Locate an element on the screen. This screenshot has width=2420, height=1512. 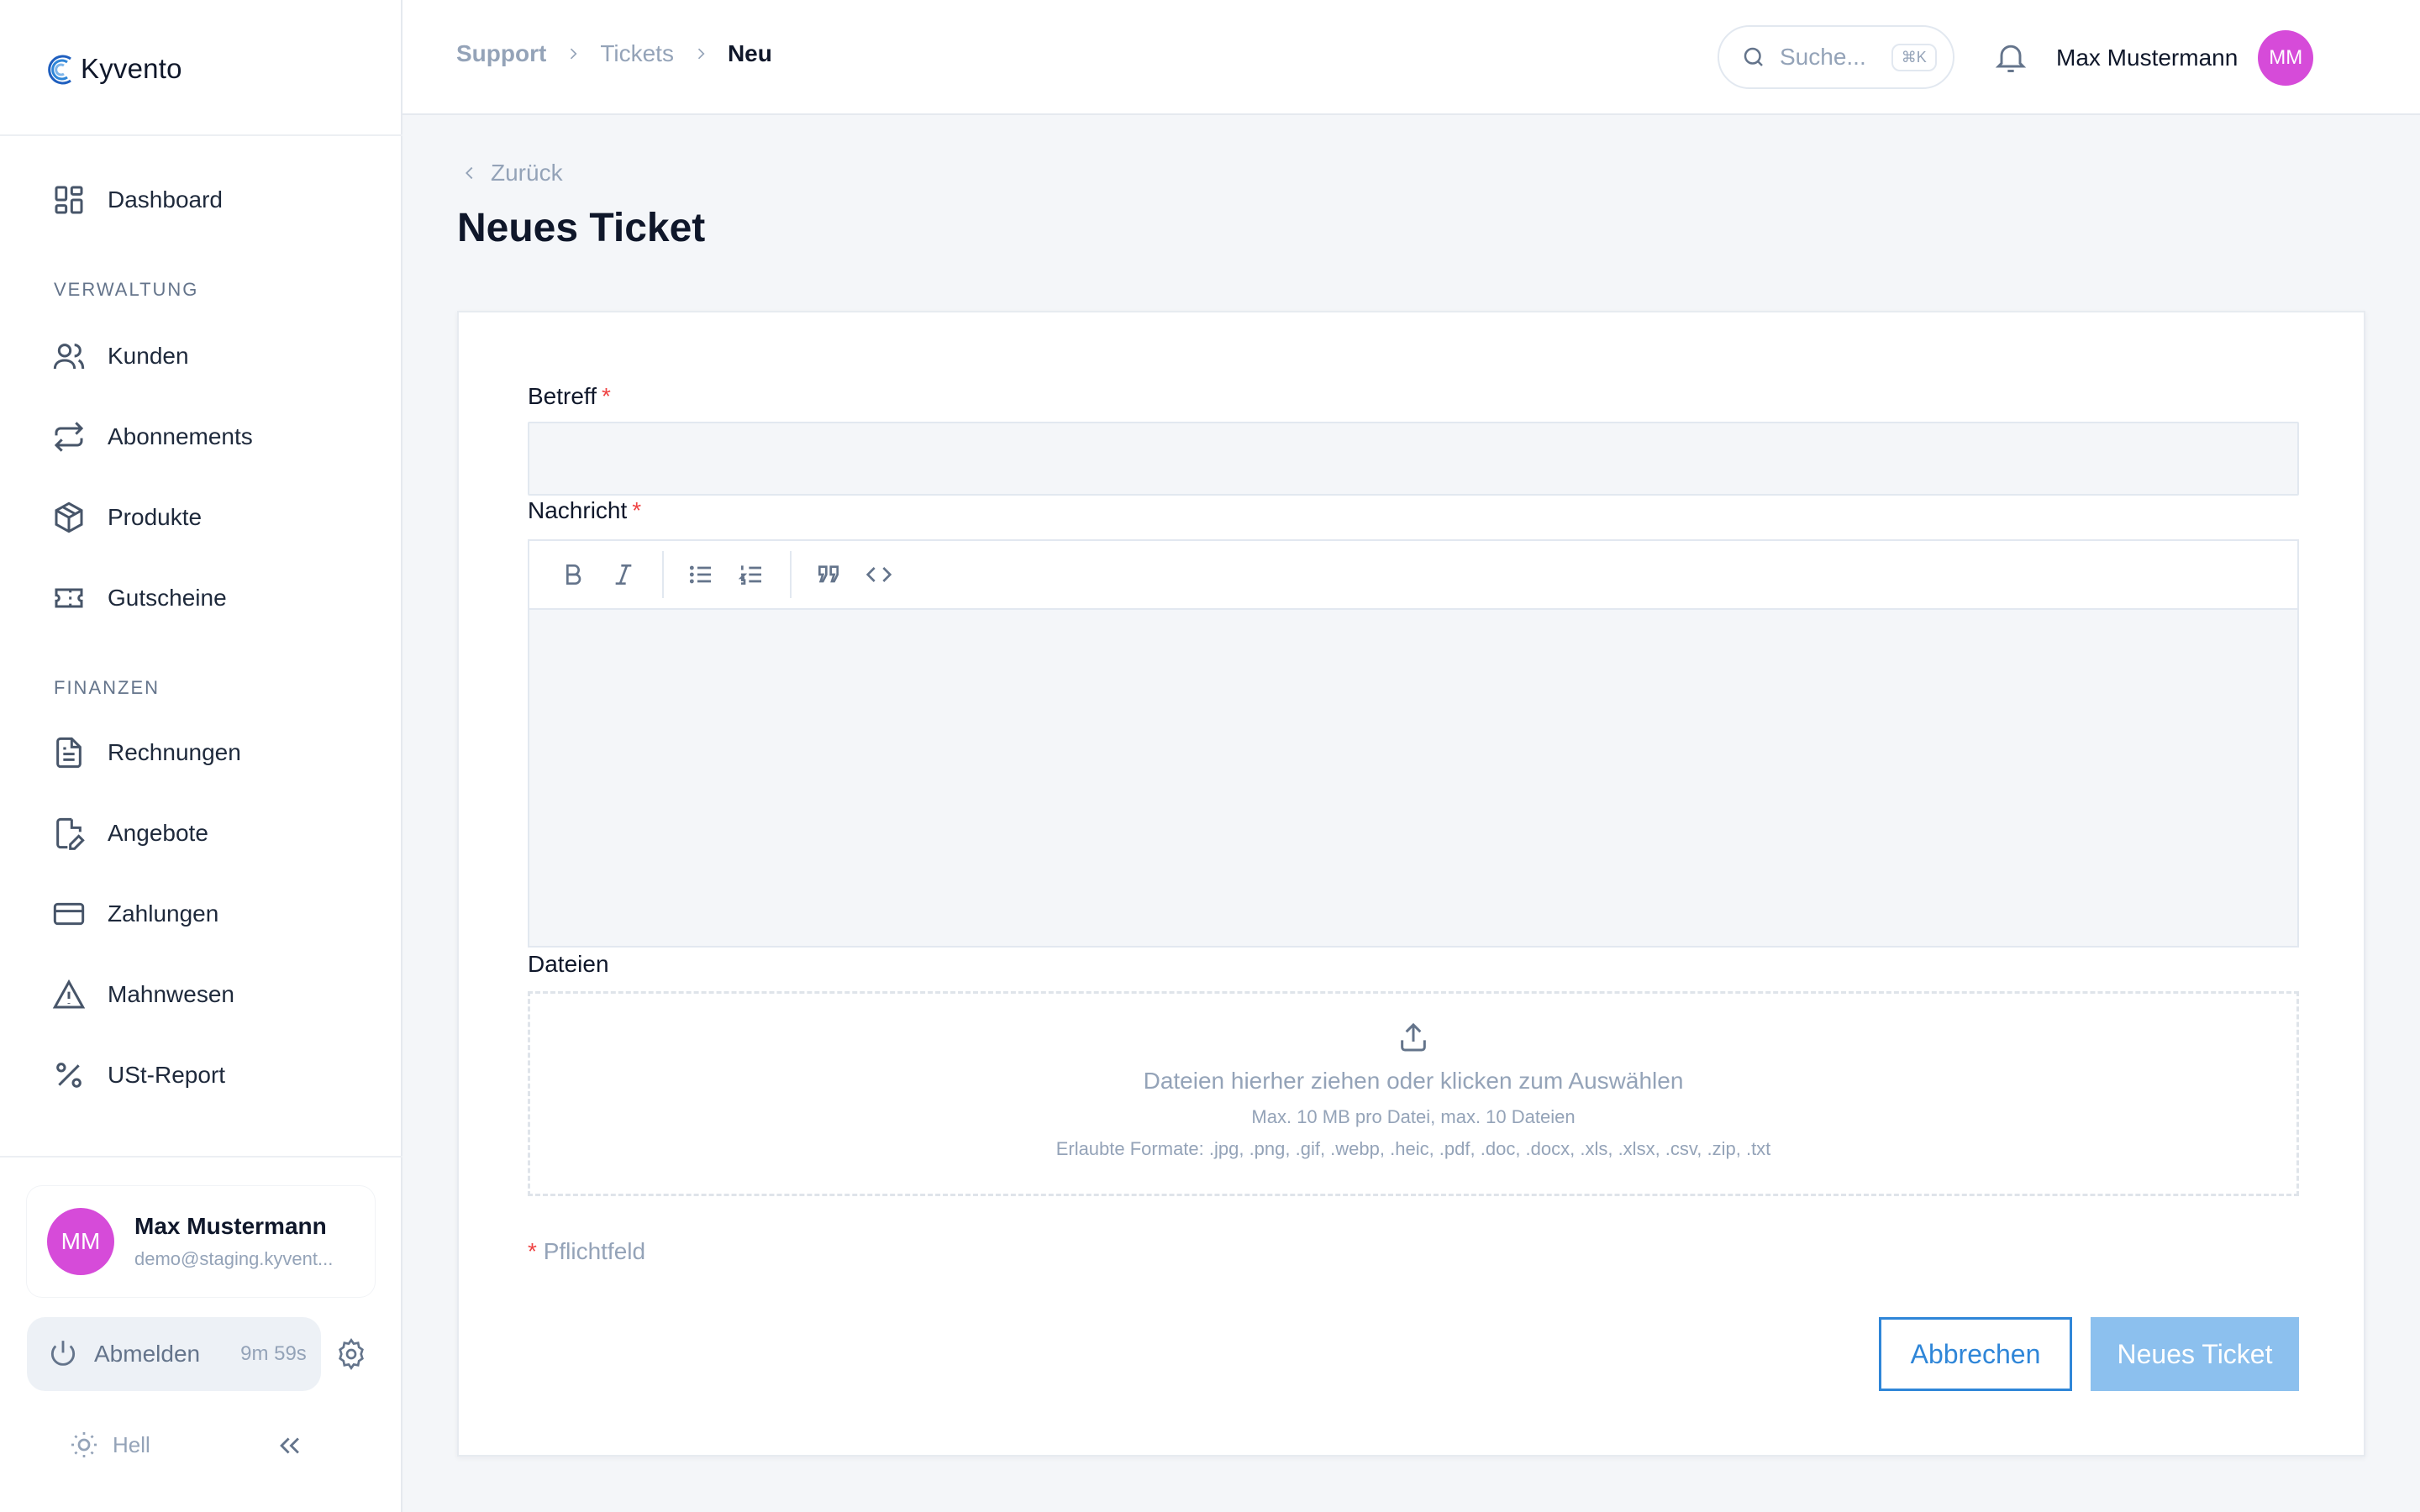
theme-toggle: Hell is located at coordinates (109, 1445).